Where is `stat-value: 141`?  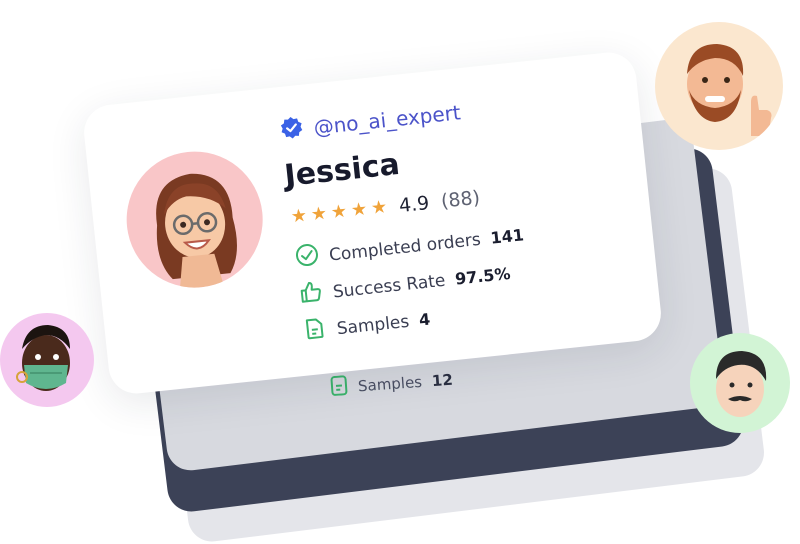 stat-value: 141 is located at coordinates (507, 236).